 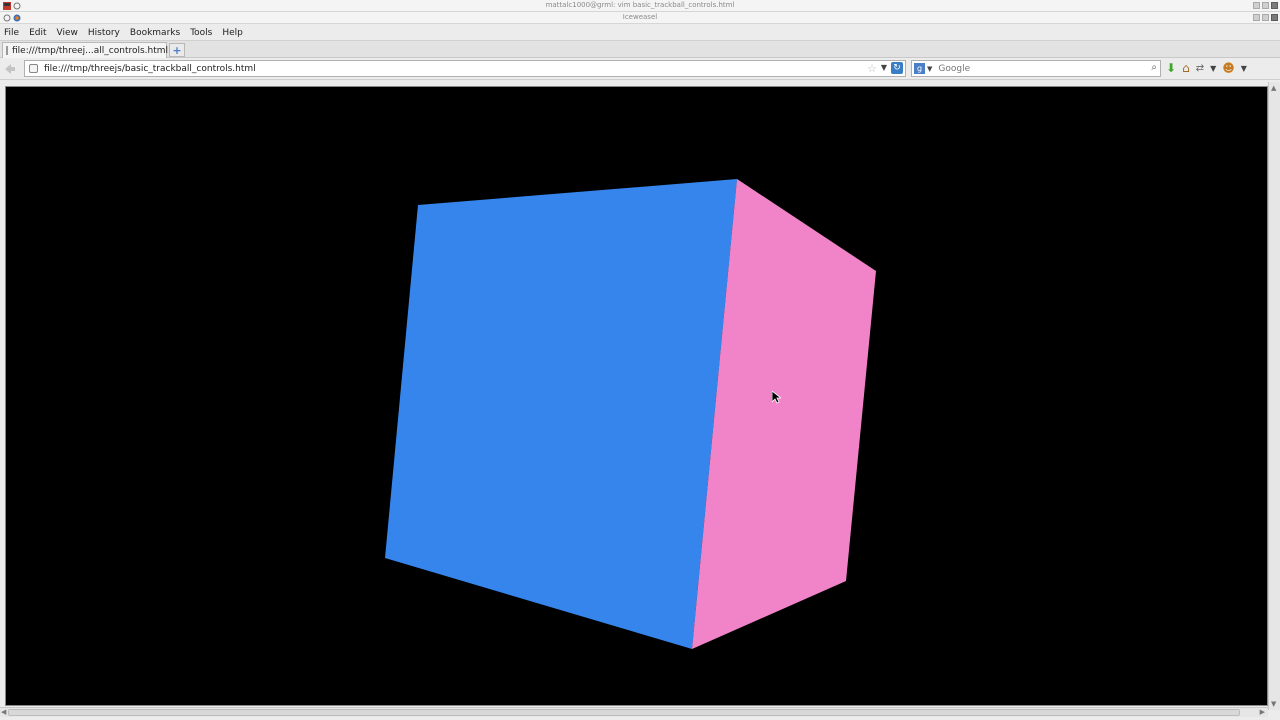 What do you see at coordinates (640, 49) in the screenshot?
I see `tab-bar: file:///tmp/threej...all_controls.html +` at bounding box center [640, 49].